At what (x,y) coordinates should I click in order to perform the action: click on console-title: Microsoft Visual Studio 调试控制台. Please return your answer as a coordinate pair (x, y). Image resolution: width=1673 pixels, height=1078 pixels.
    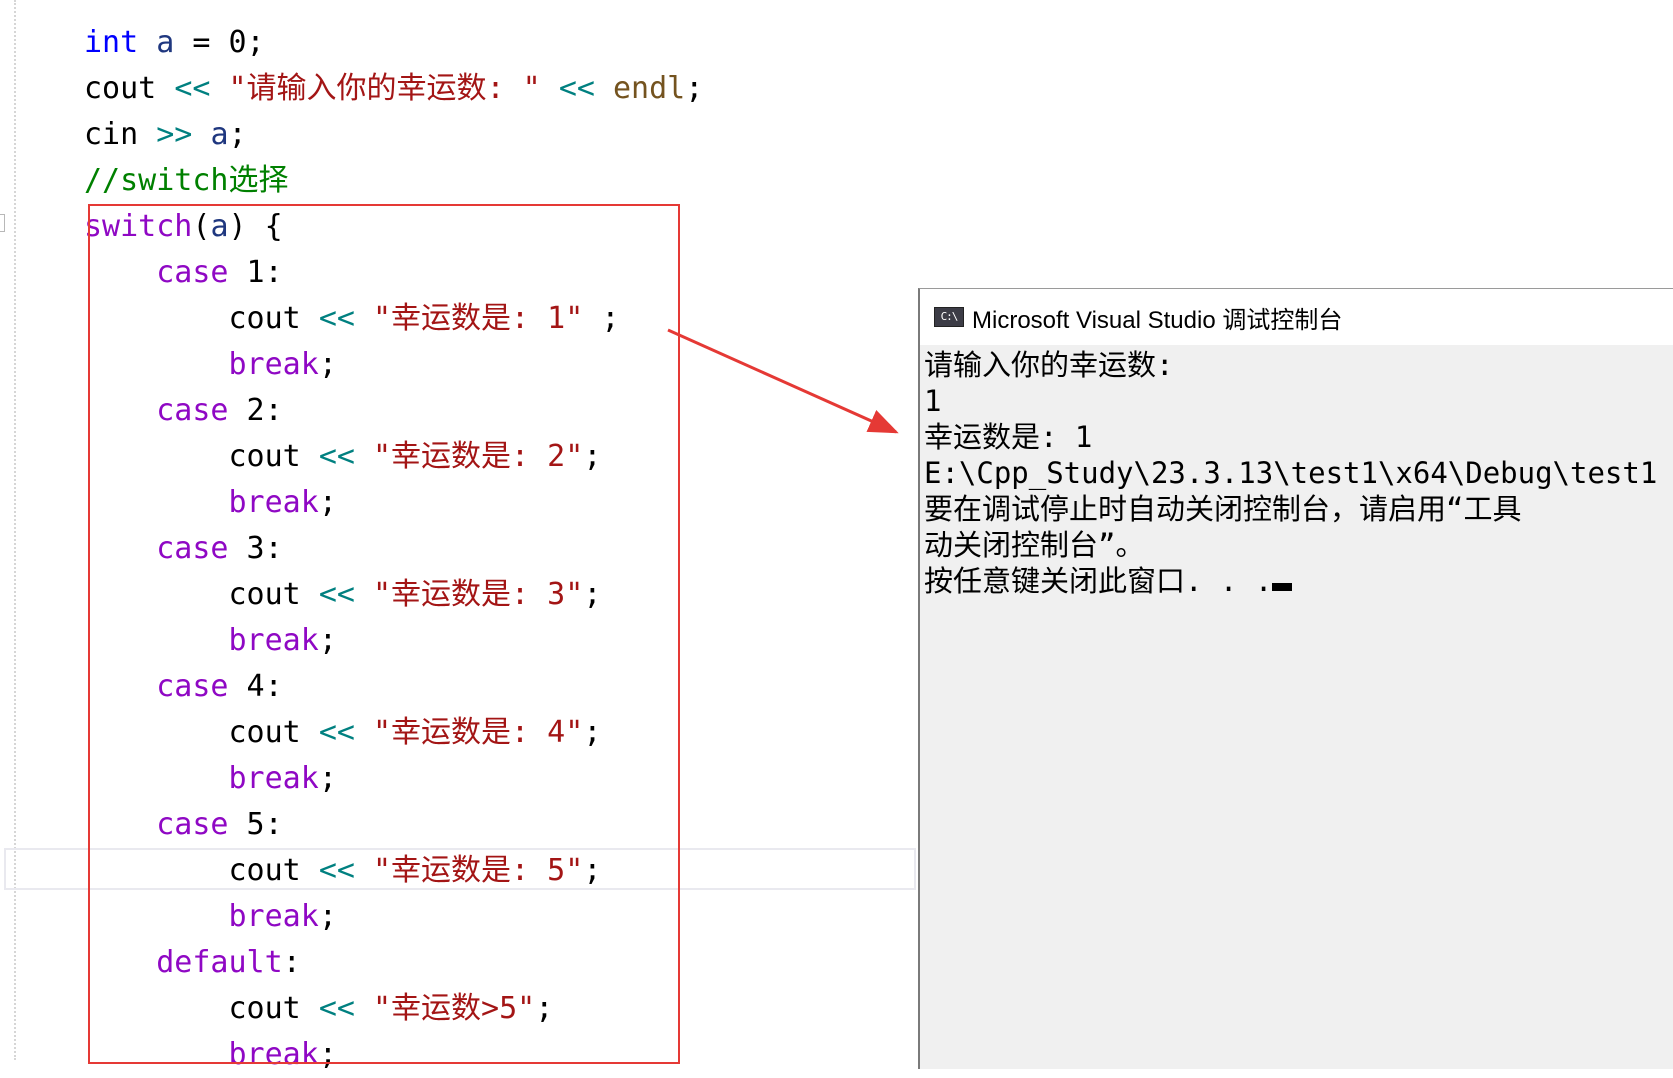
    Looking at the image, I should click on (1157, 320).